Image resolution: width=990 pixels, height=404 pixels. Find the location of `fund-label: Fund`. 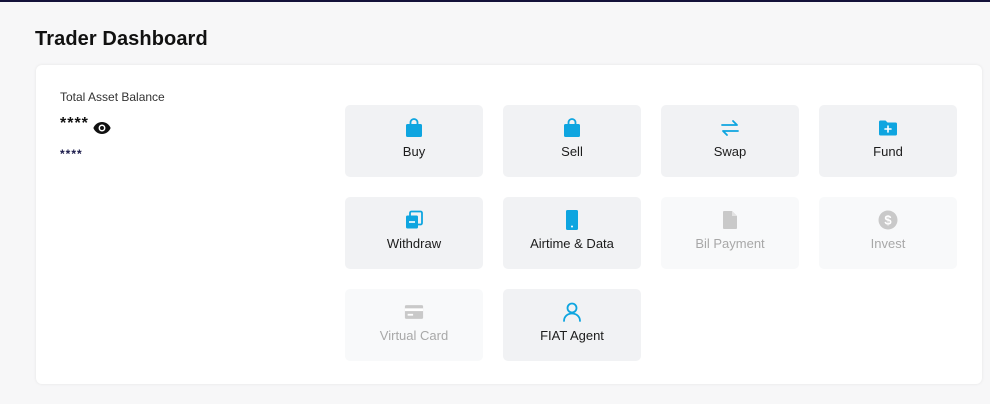

fund-label: Fund is located at coordinates (888, 151).